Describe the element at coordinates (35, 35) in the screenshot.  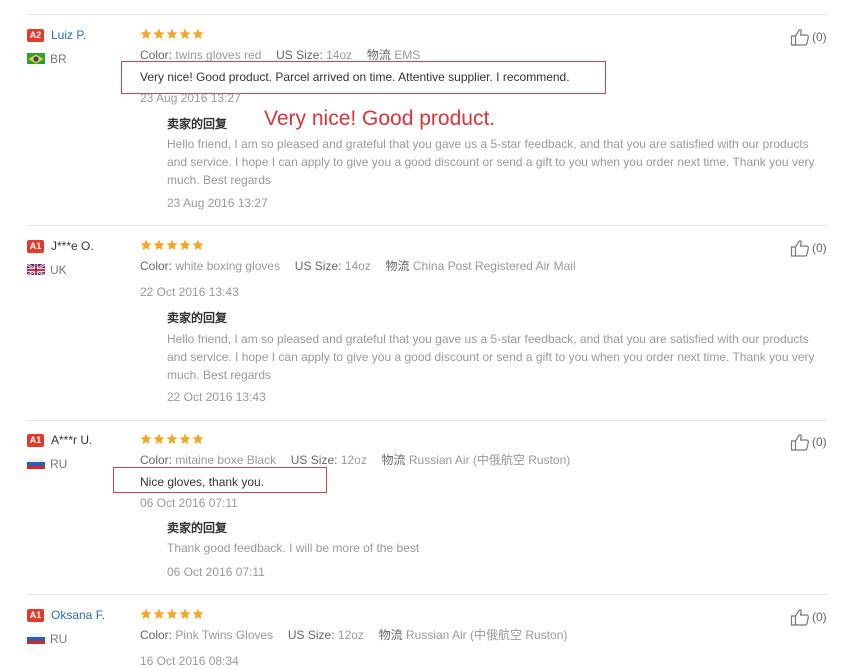
I see `level-badge: A2` at that location.